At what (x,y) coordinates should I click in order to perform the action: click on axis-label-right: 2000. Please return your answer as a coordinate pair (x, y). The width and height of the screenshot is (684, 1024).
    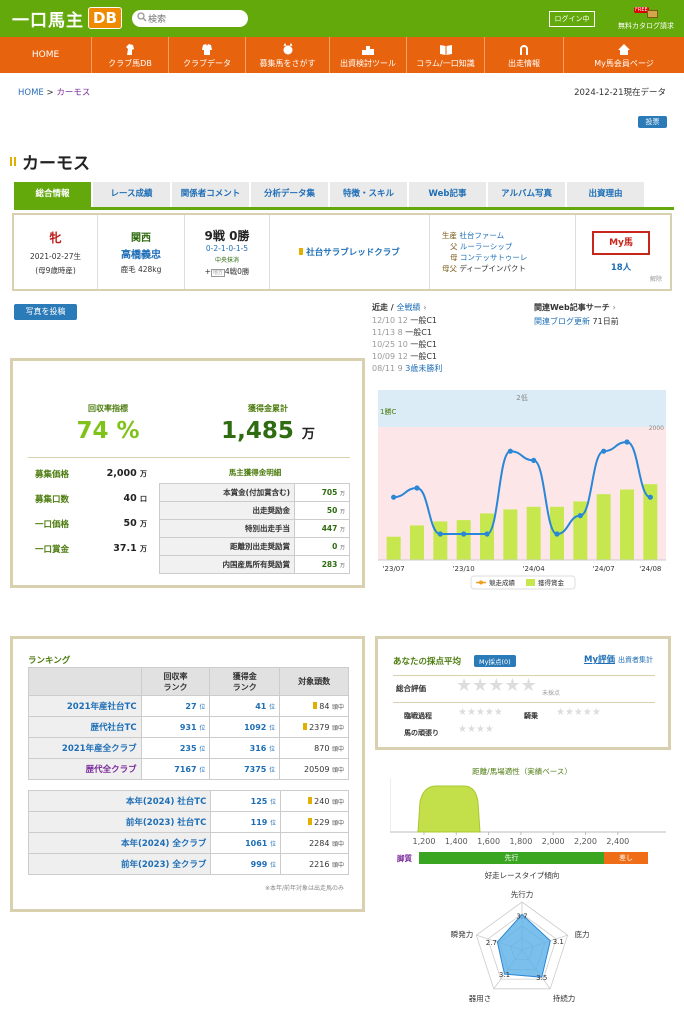
    Looking at the image, I should click on (656, 428).